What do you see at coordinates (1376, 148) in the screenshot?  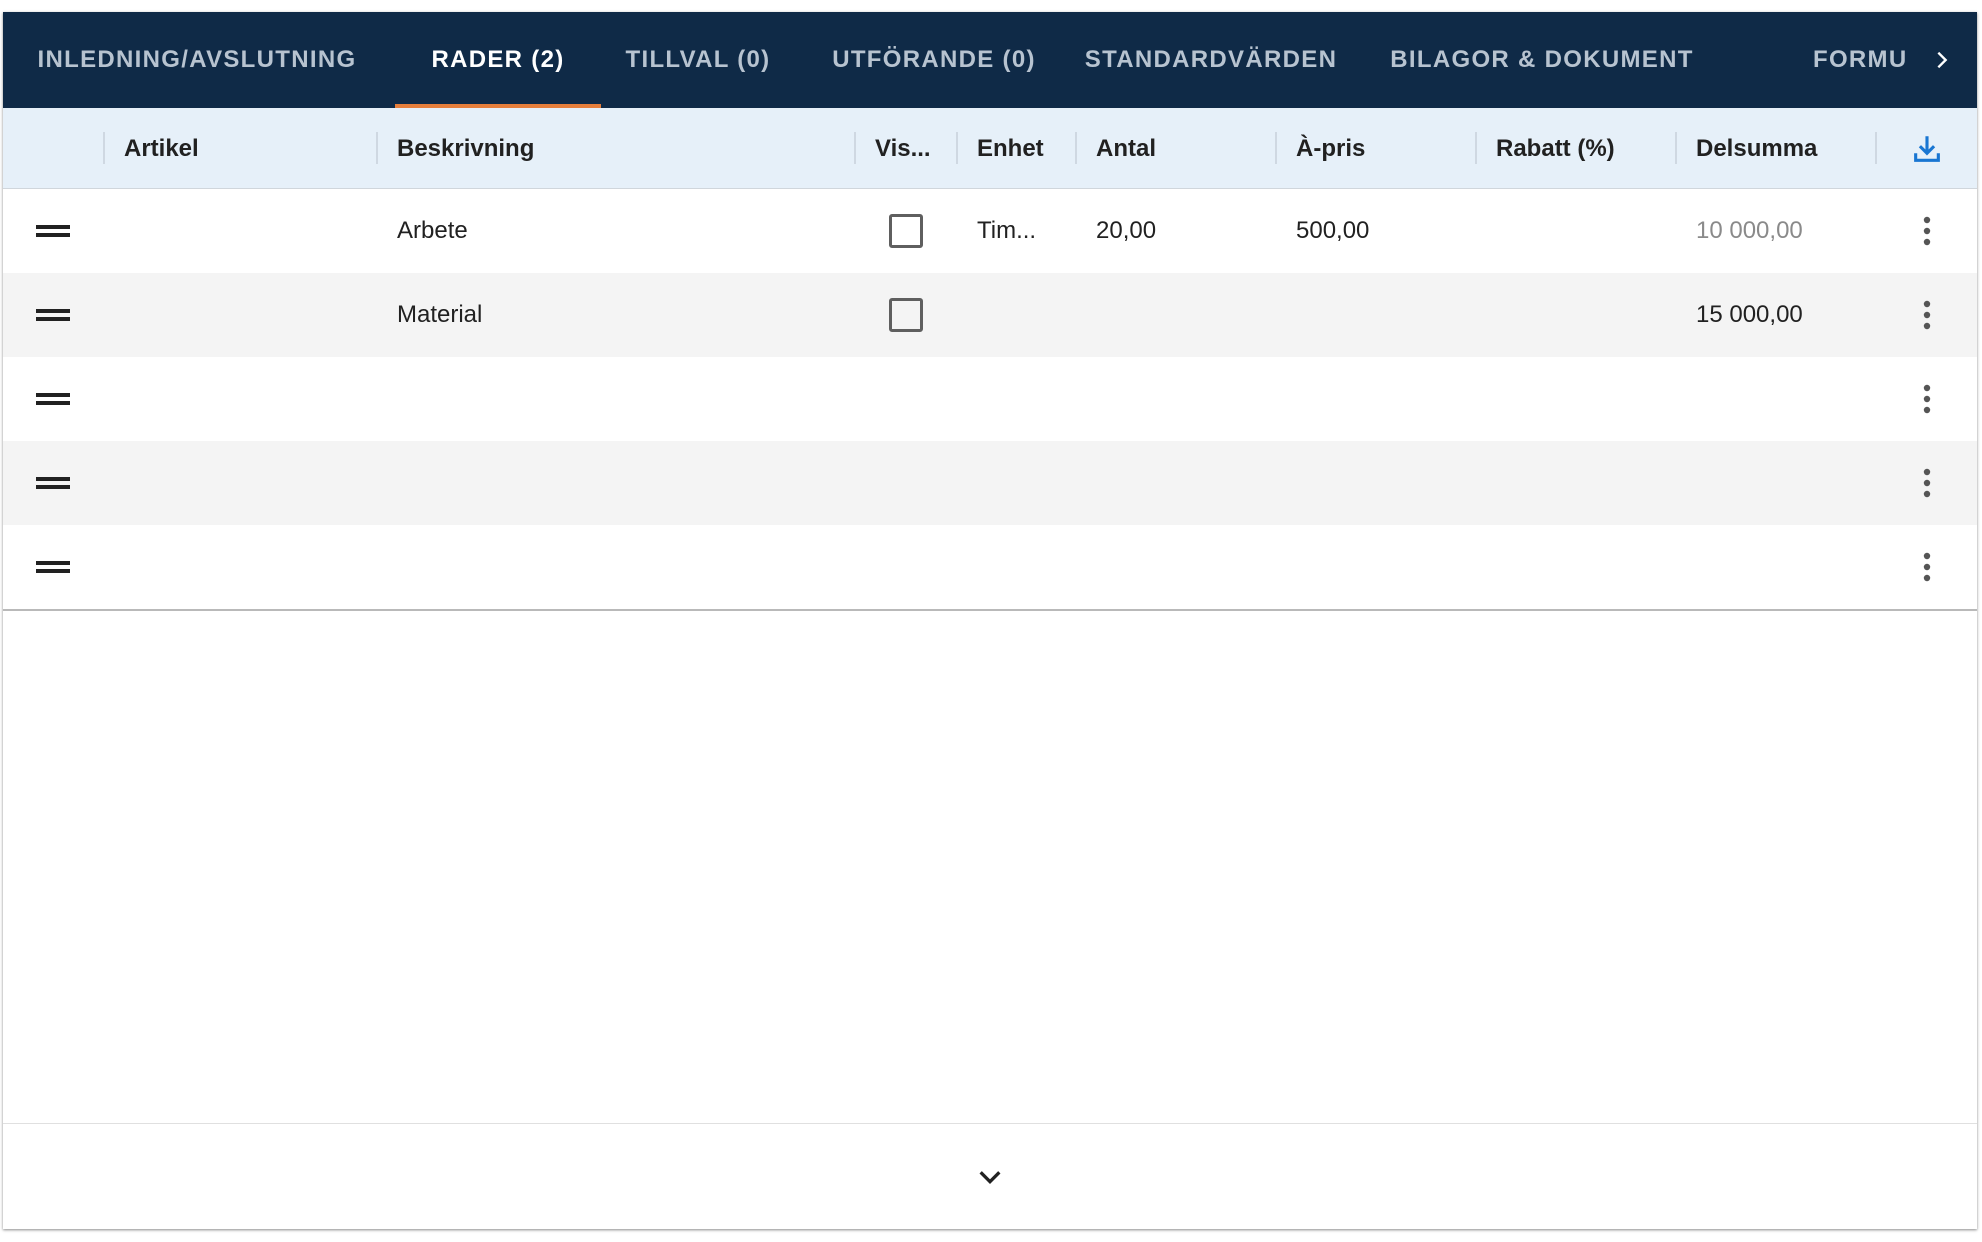 I see `column-header-apris: À-pris` at bounding box center [1376, 148].